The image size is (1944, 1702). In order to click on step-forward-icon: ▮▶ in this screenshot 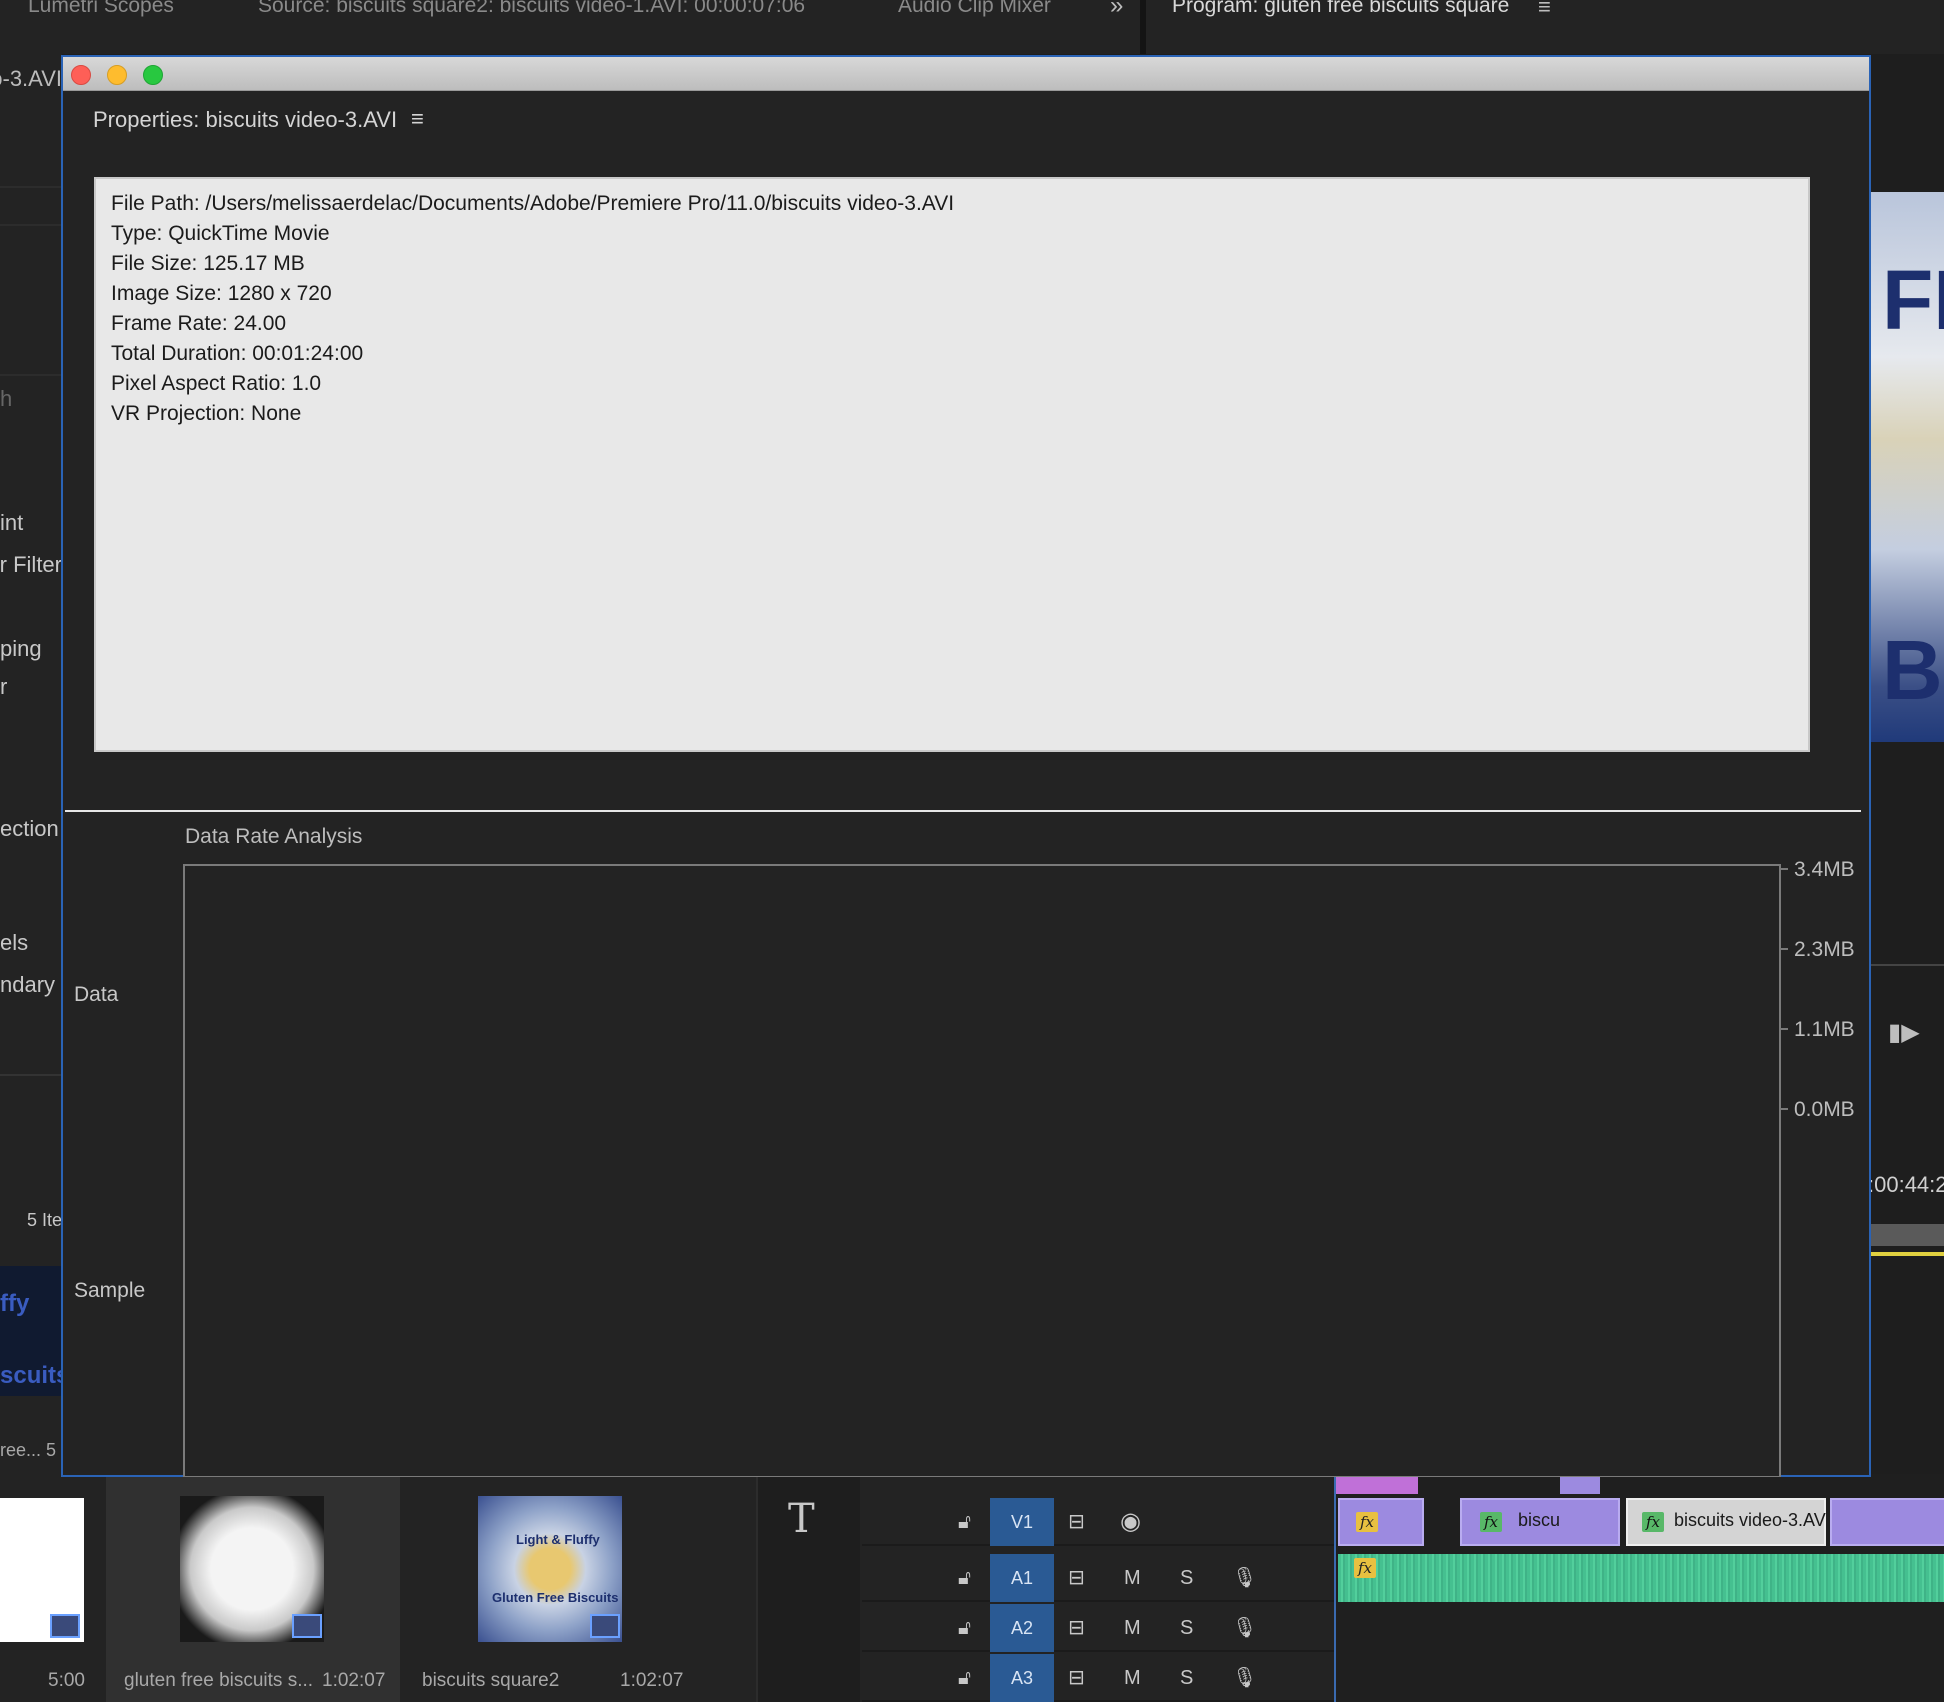, I will do `click(1904, 1032)`.